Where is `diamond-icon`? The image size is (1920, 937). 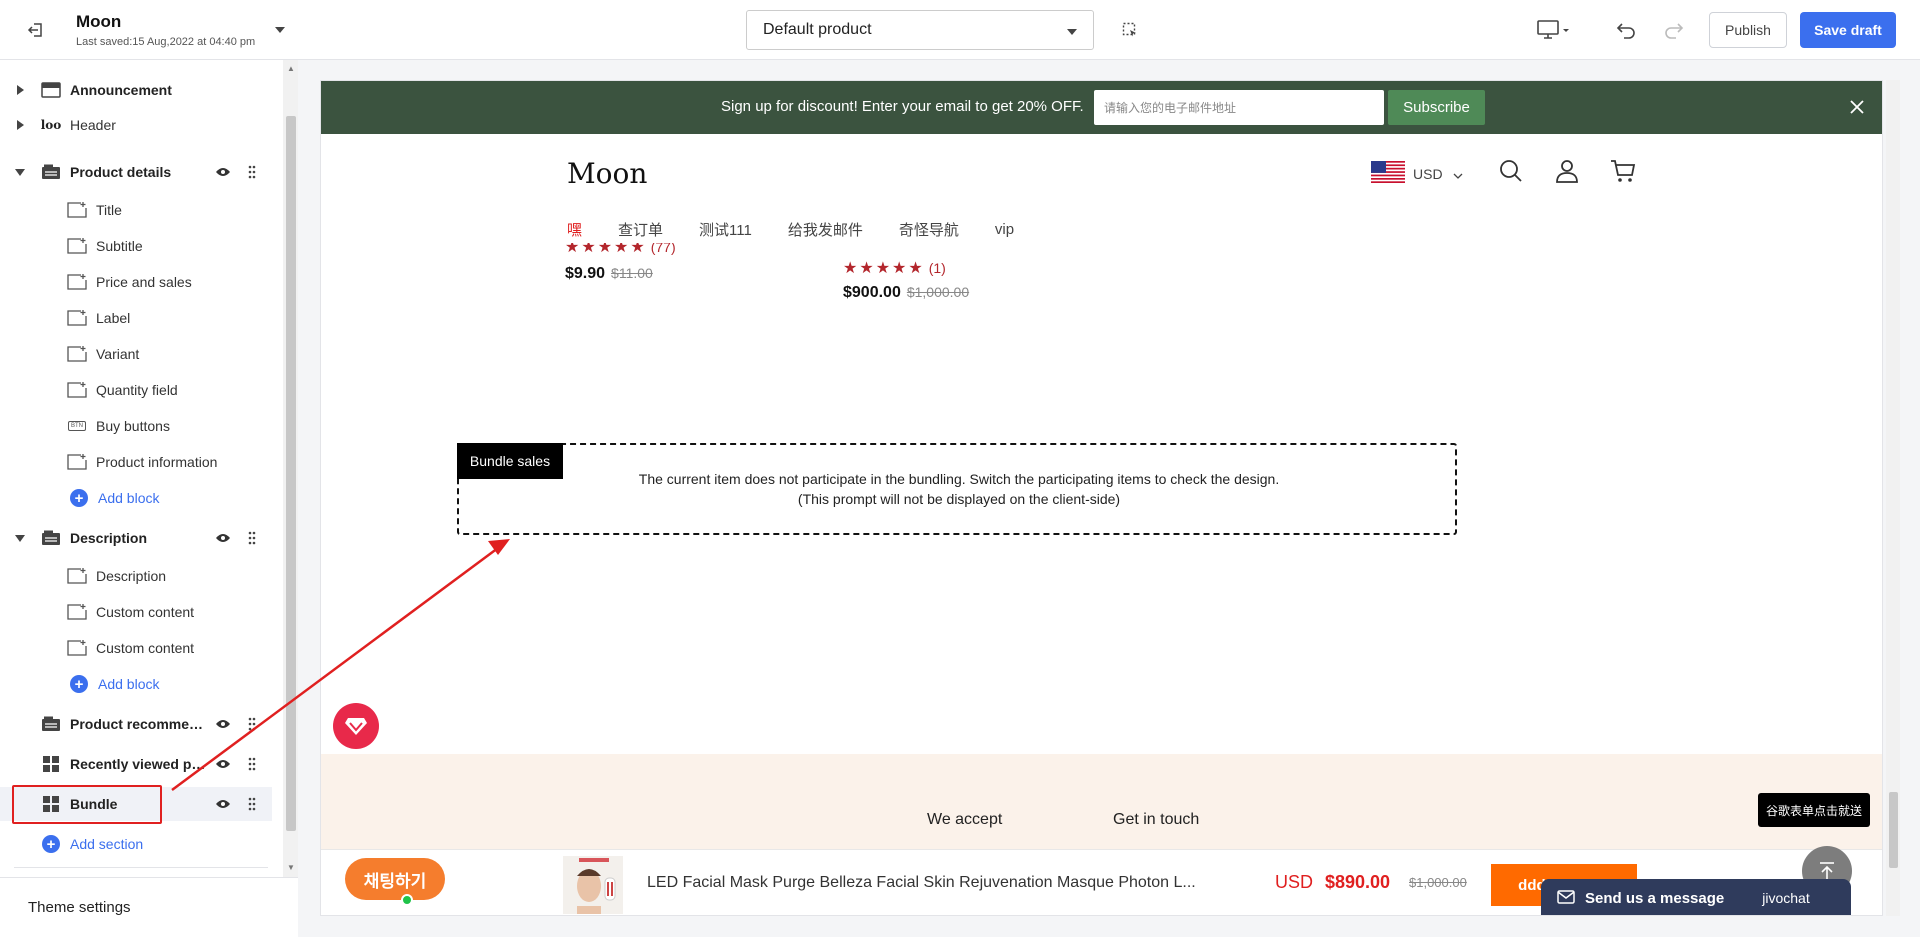 diamond-icon is located at coordinates (356, 726).